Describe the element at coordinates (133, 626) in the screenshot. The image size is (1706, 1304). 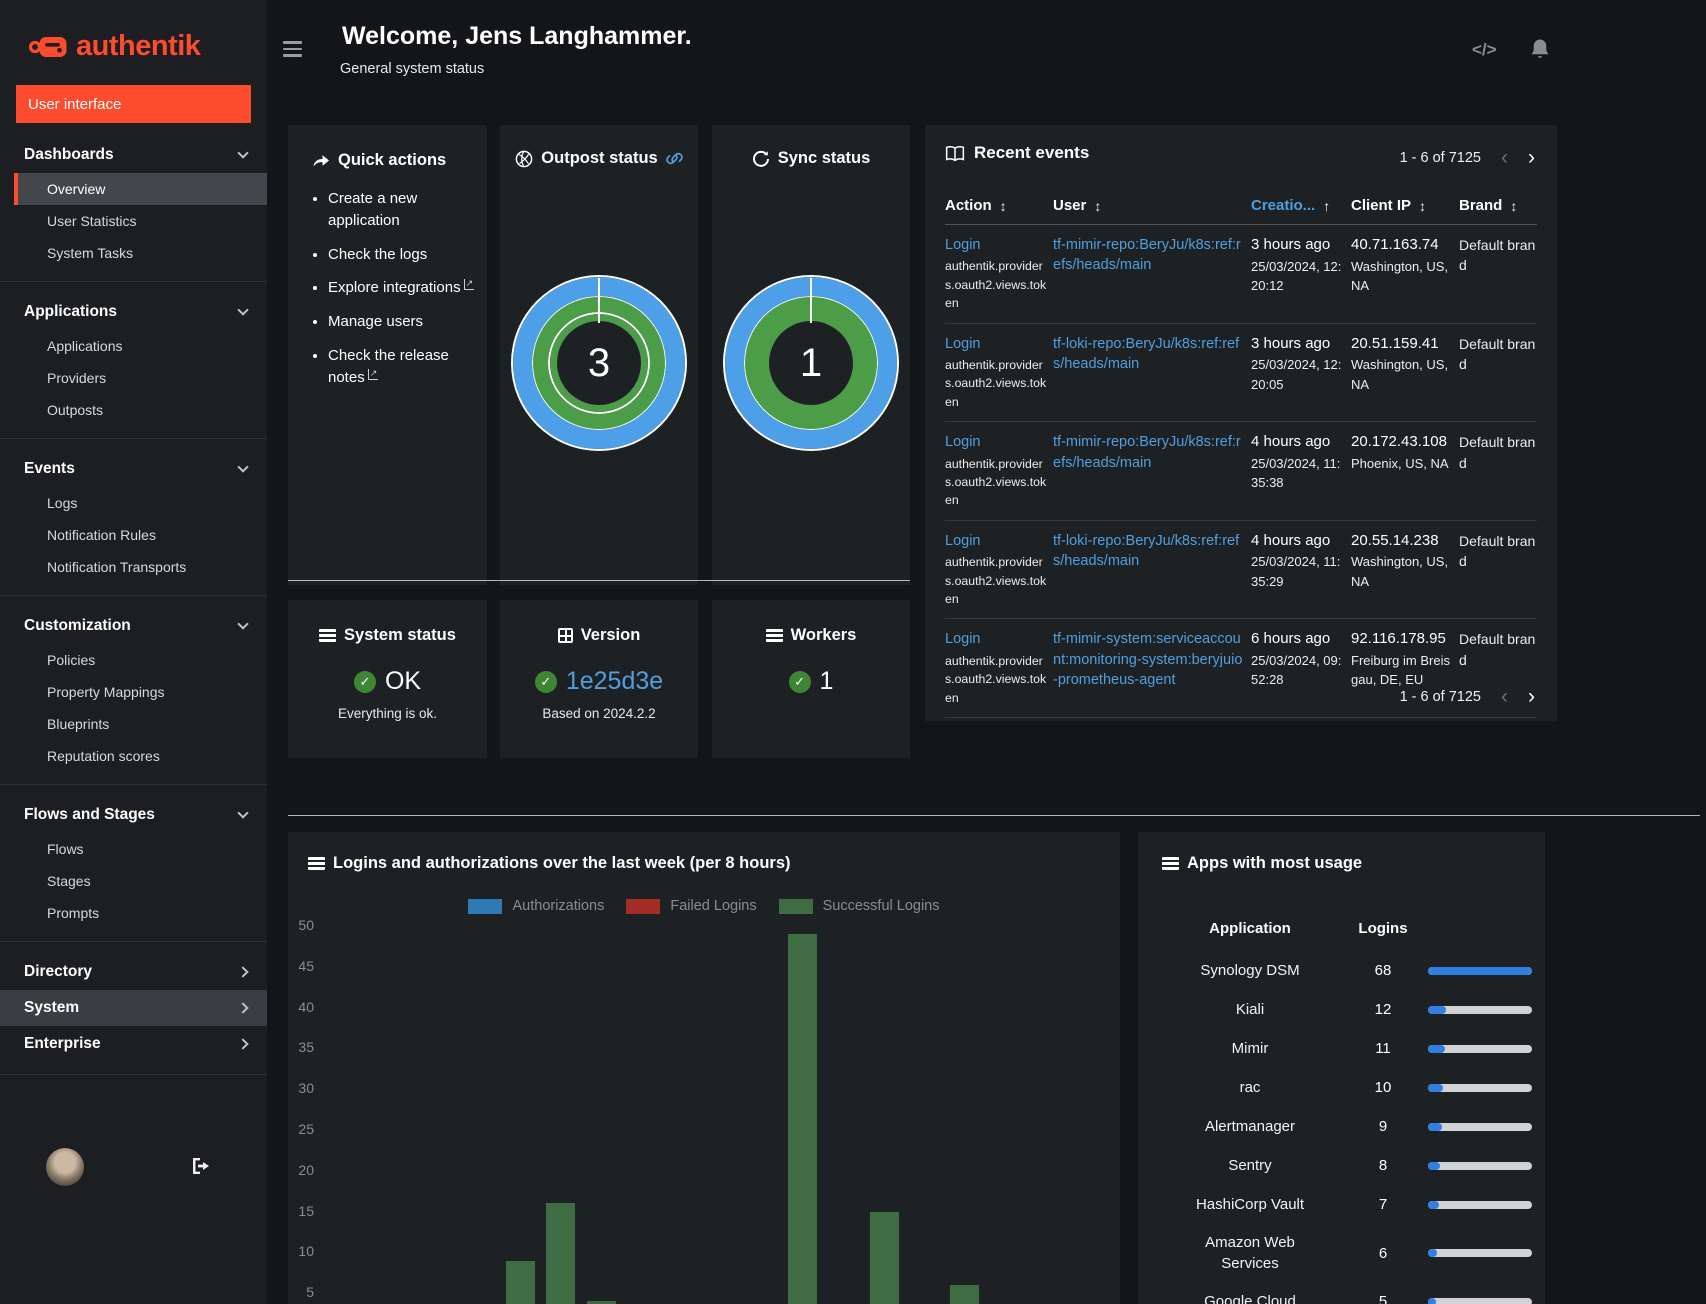
I see `sidebar-section-customization: Customization` at that location.